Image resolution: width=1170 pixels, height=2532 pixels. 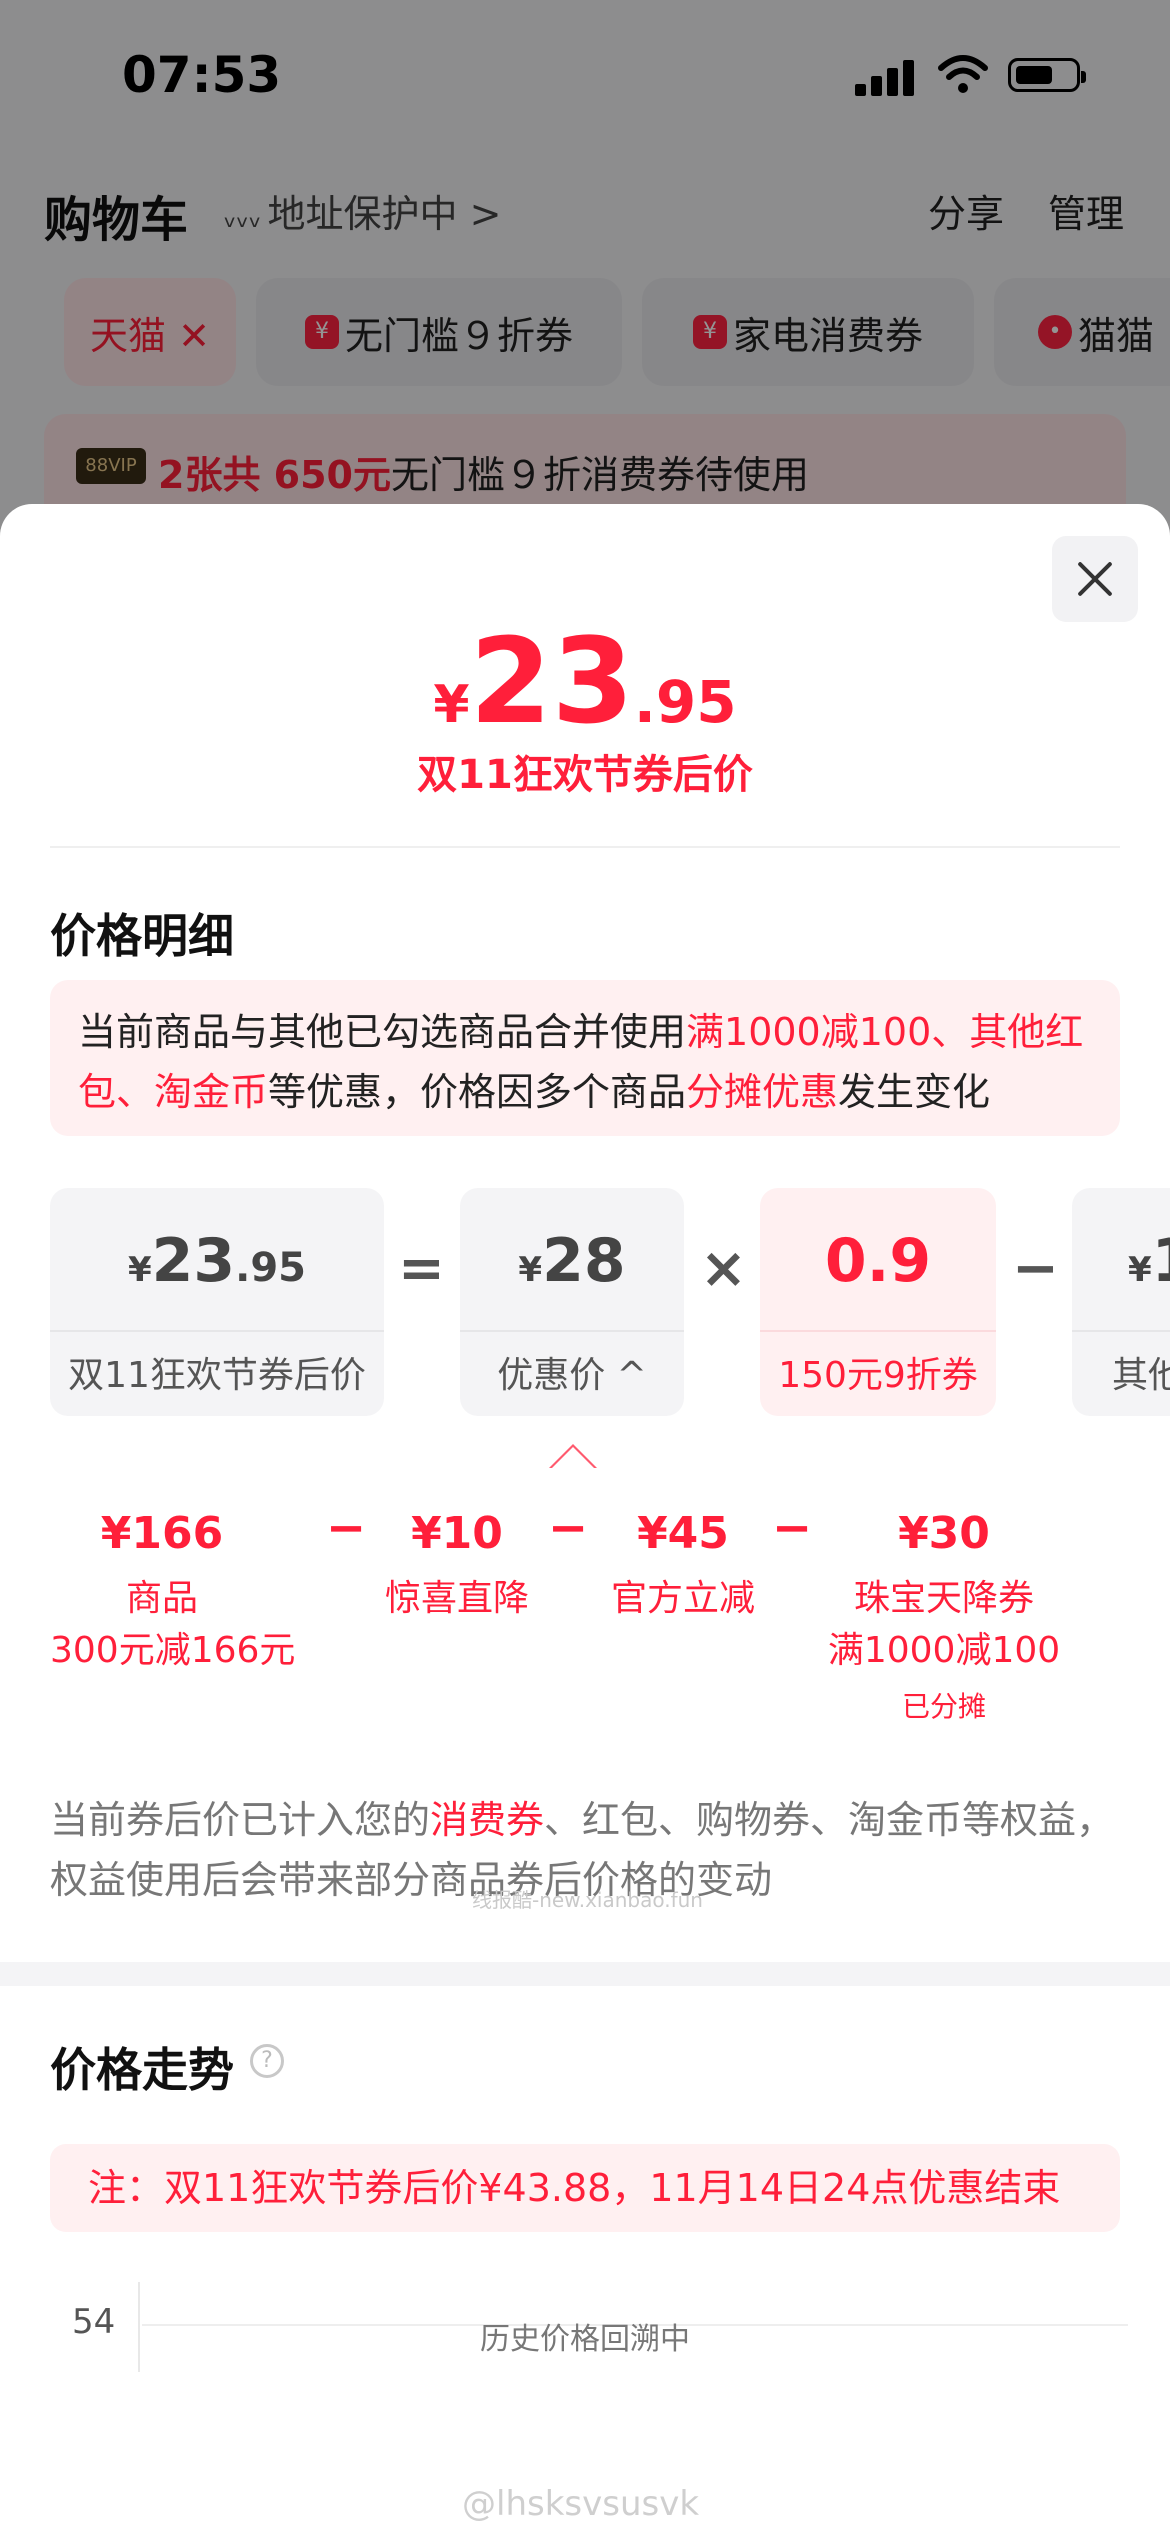 I want to click on chart-loading-text: 历史价格回溯中, so click(x=585, y=2339).